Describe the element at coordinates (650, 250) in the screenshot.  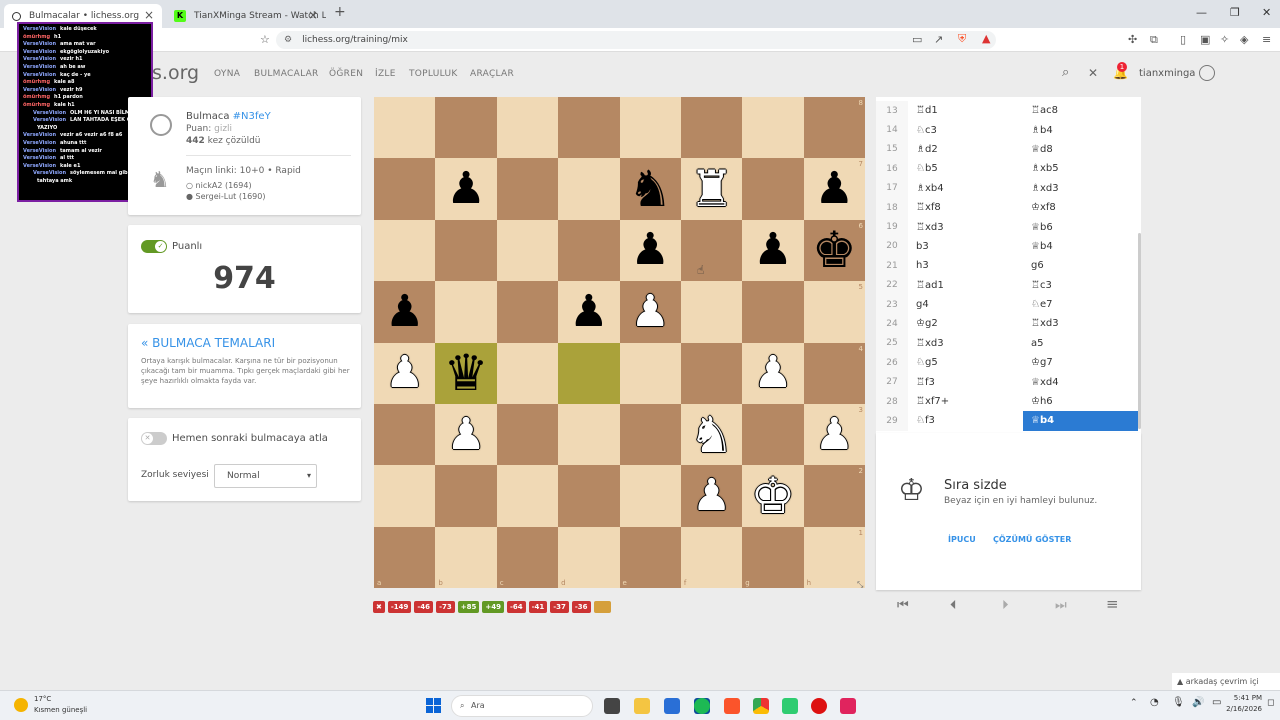
I see `board-square-e6: ♟` at that location.